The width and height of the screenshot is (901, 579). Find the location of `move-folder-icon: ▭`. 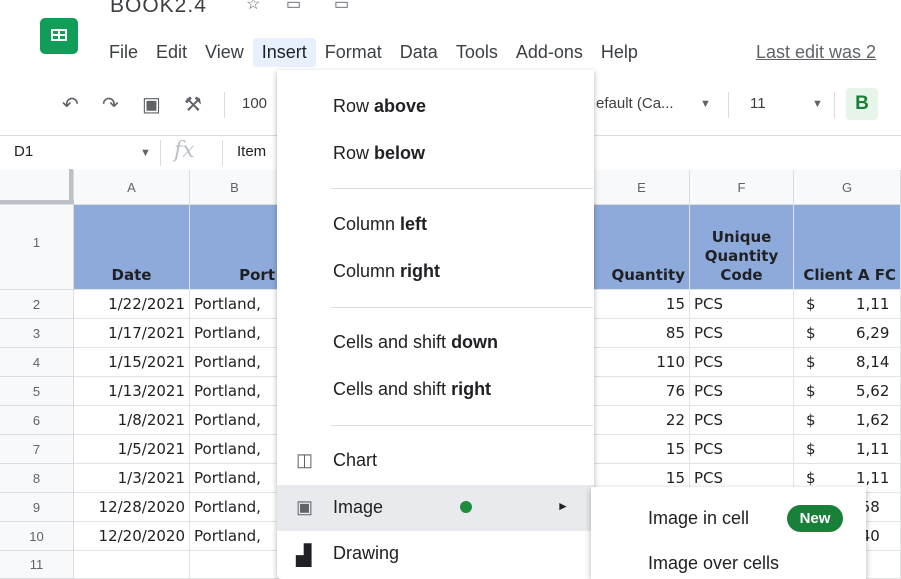

move-folder-icon: ▭ is located at coordinates (293, 6).